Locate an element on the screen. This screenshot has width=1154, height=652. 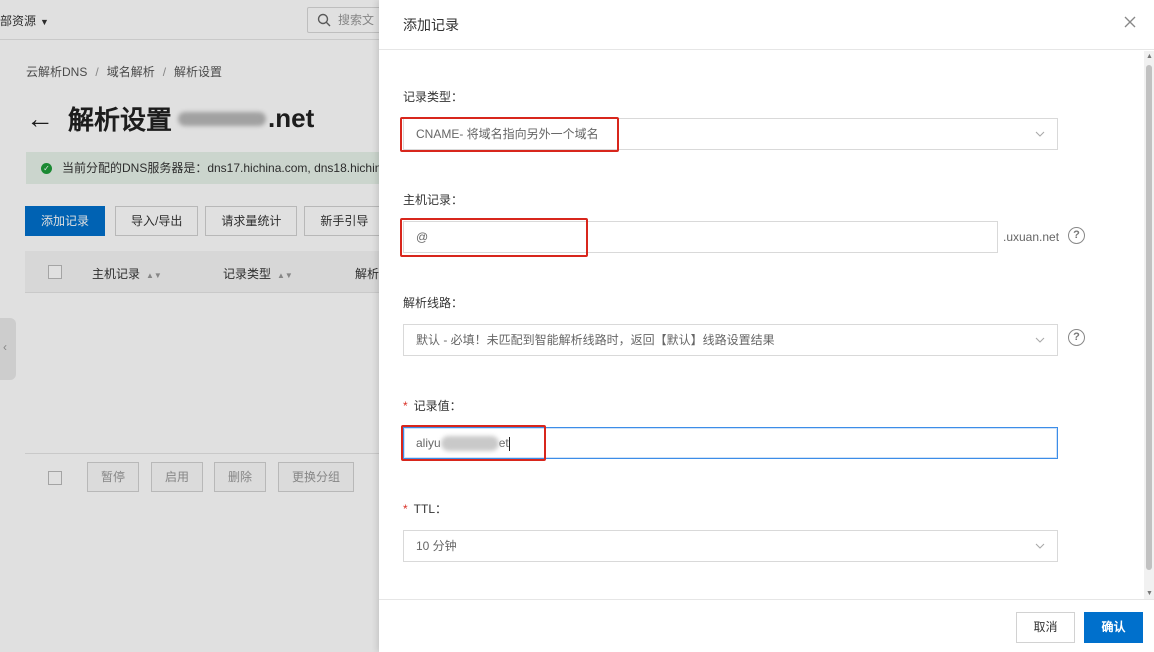
line-select: 默认 - 必填！未匹配到智能解析线路时，返回【默认】线路设置结果 is located at coordinates (730, 340).